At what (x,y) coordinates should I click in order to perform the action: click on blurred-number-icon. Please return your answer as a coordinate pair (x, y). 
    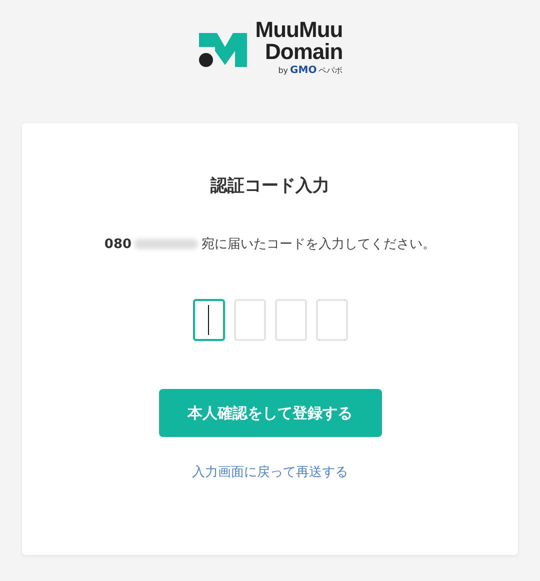
    Looking at the image, I should click on (166, 244).